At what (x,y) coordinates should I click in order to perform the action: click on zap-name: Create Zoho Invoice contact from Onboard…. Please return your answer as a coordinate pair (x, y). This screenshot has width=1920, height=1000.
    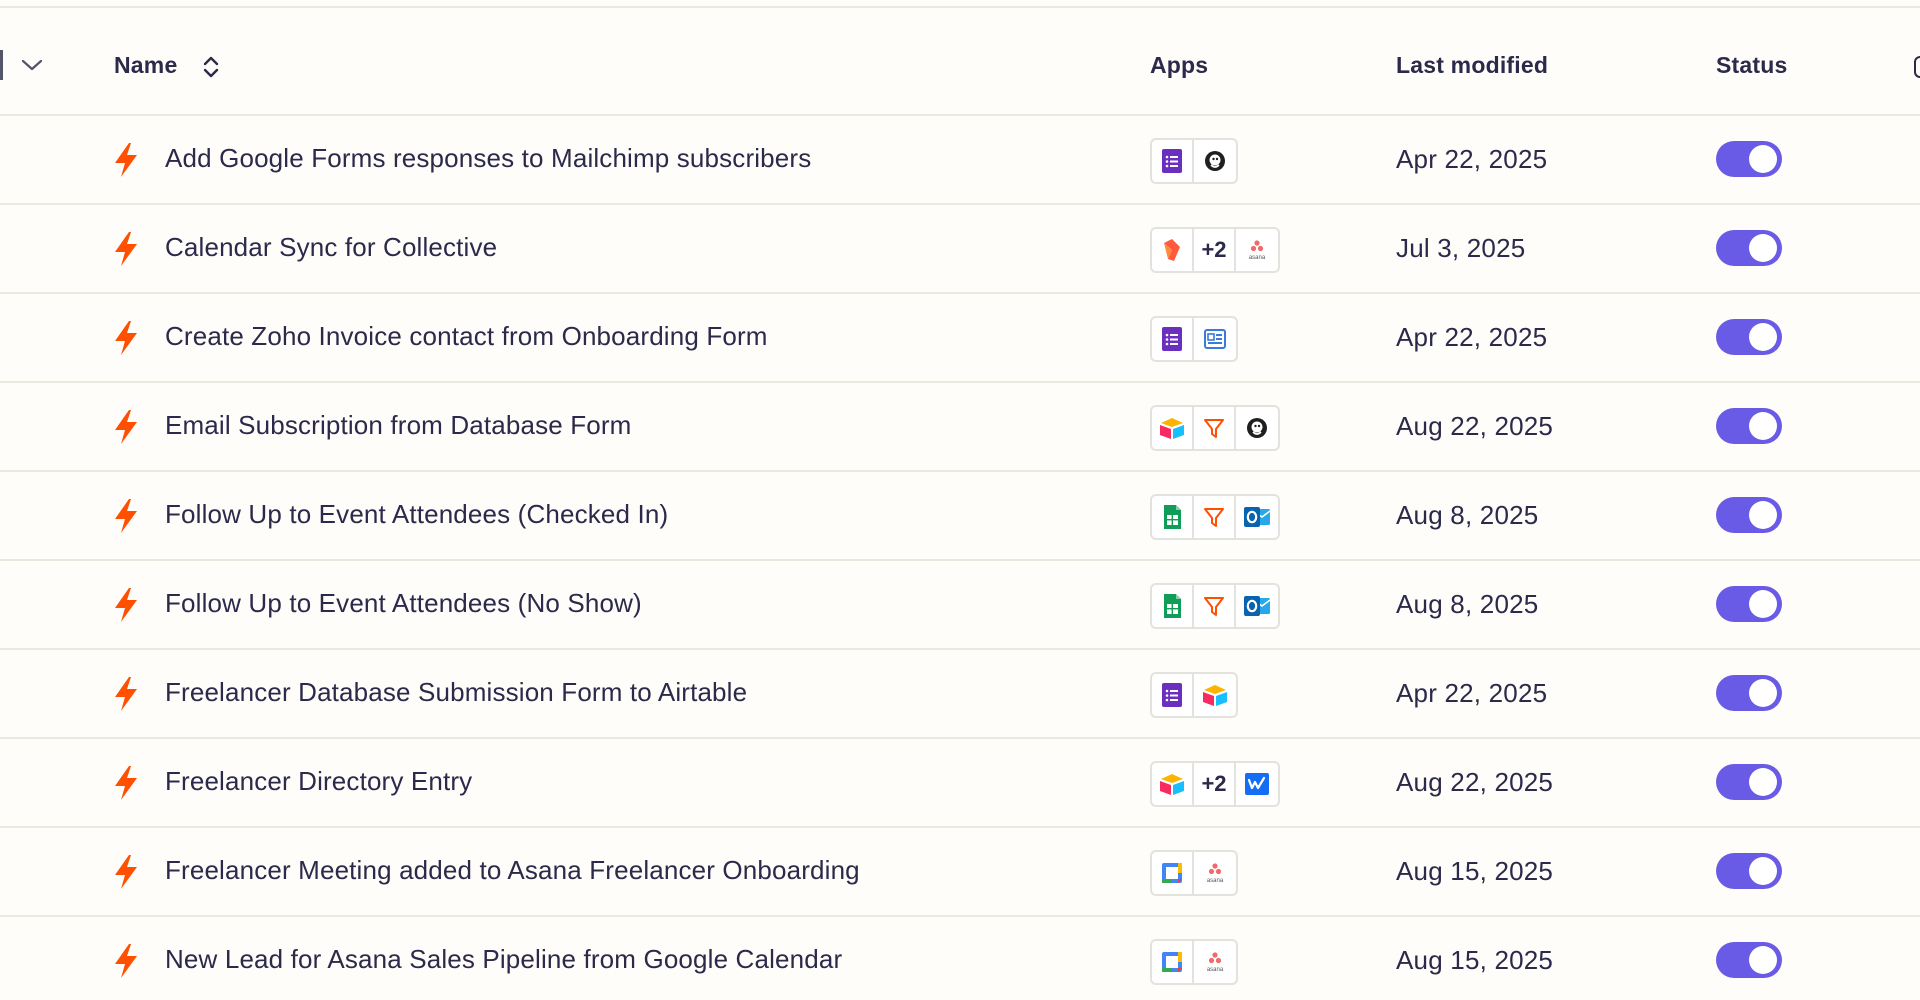
    Looking at the image, I should click on (466, 336).